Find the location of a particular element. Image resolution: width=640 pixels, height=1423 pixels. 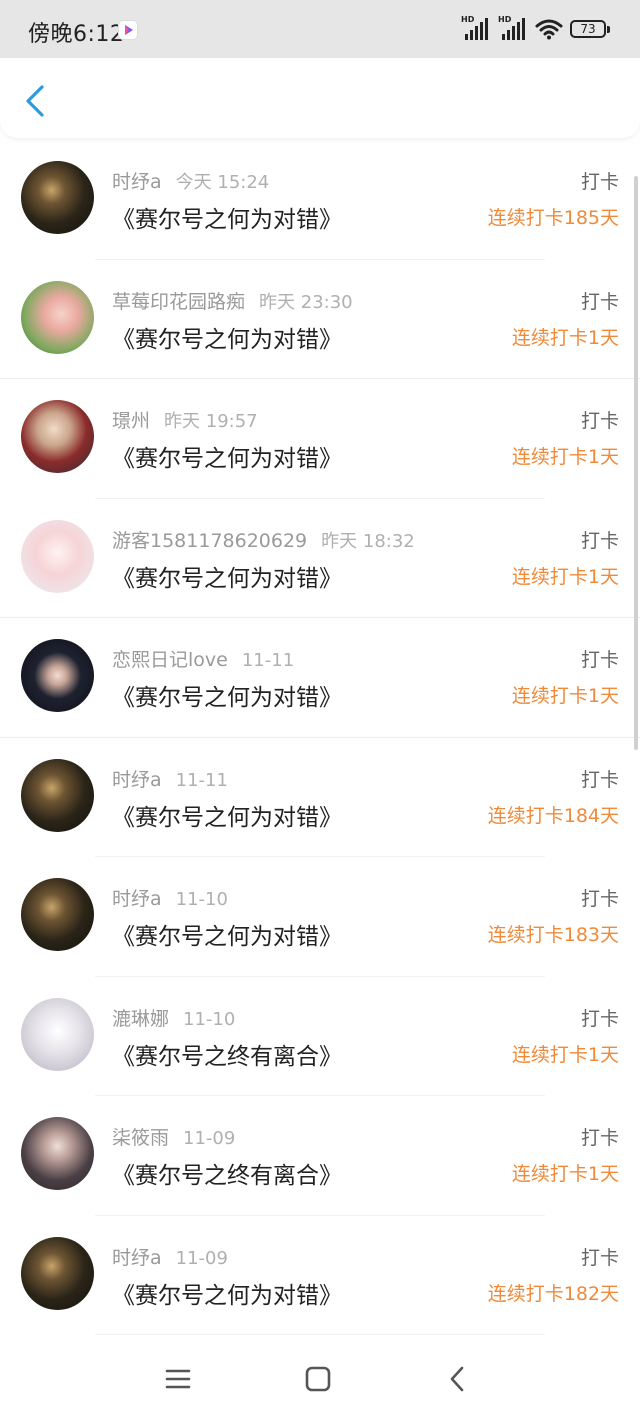

user-name: 游客1581178620629 is located at coordinates (209, 541).